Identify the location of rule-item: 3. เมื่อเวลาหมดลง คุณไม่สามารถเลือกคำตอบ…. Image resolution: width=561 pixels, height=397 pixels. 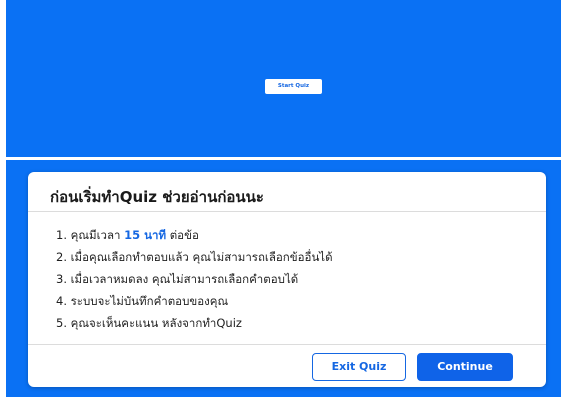
(177, 279).